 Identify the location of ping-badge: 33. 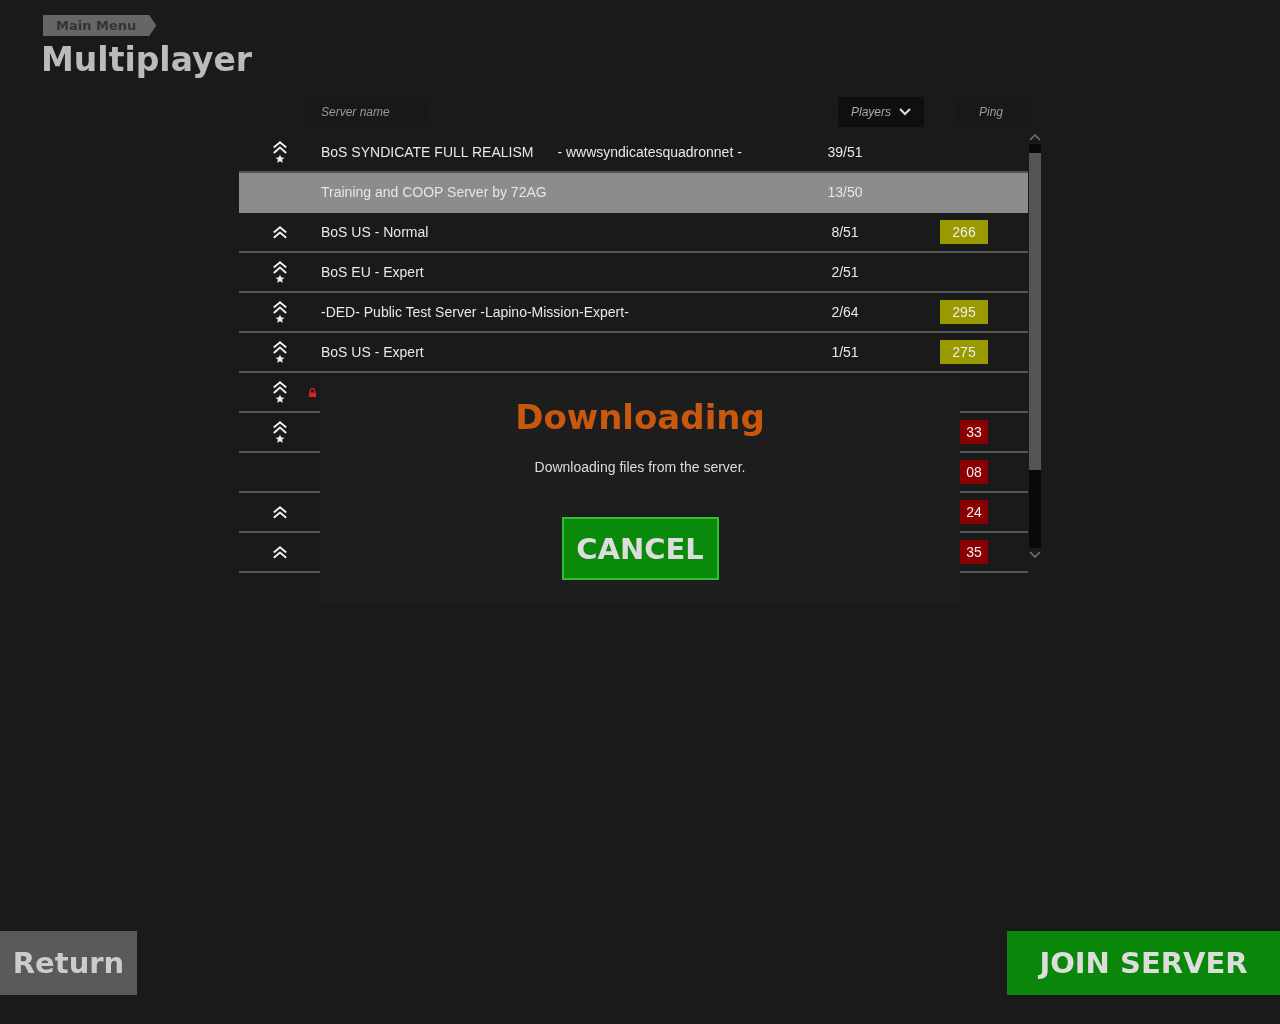
(974, 432).